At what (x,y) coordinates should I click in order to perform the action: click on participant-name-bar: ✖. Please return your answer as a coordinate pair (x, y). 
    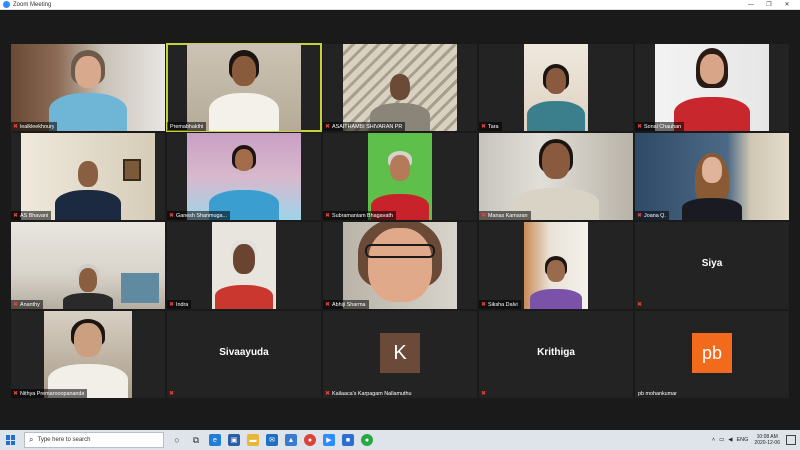
    Looking at the image, I should click on (485, 393).